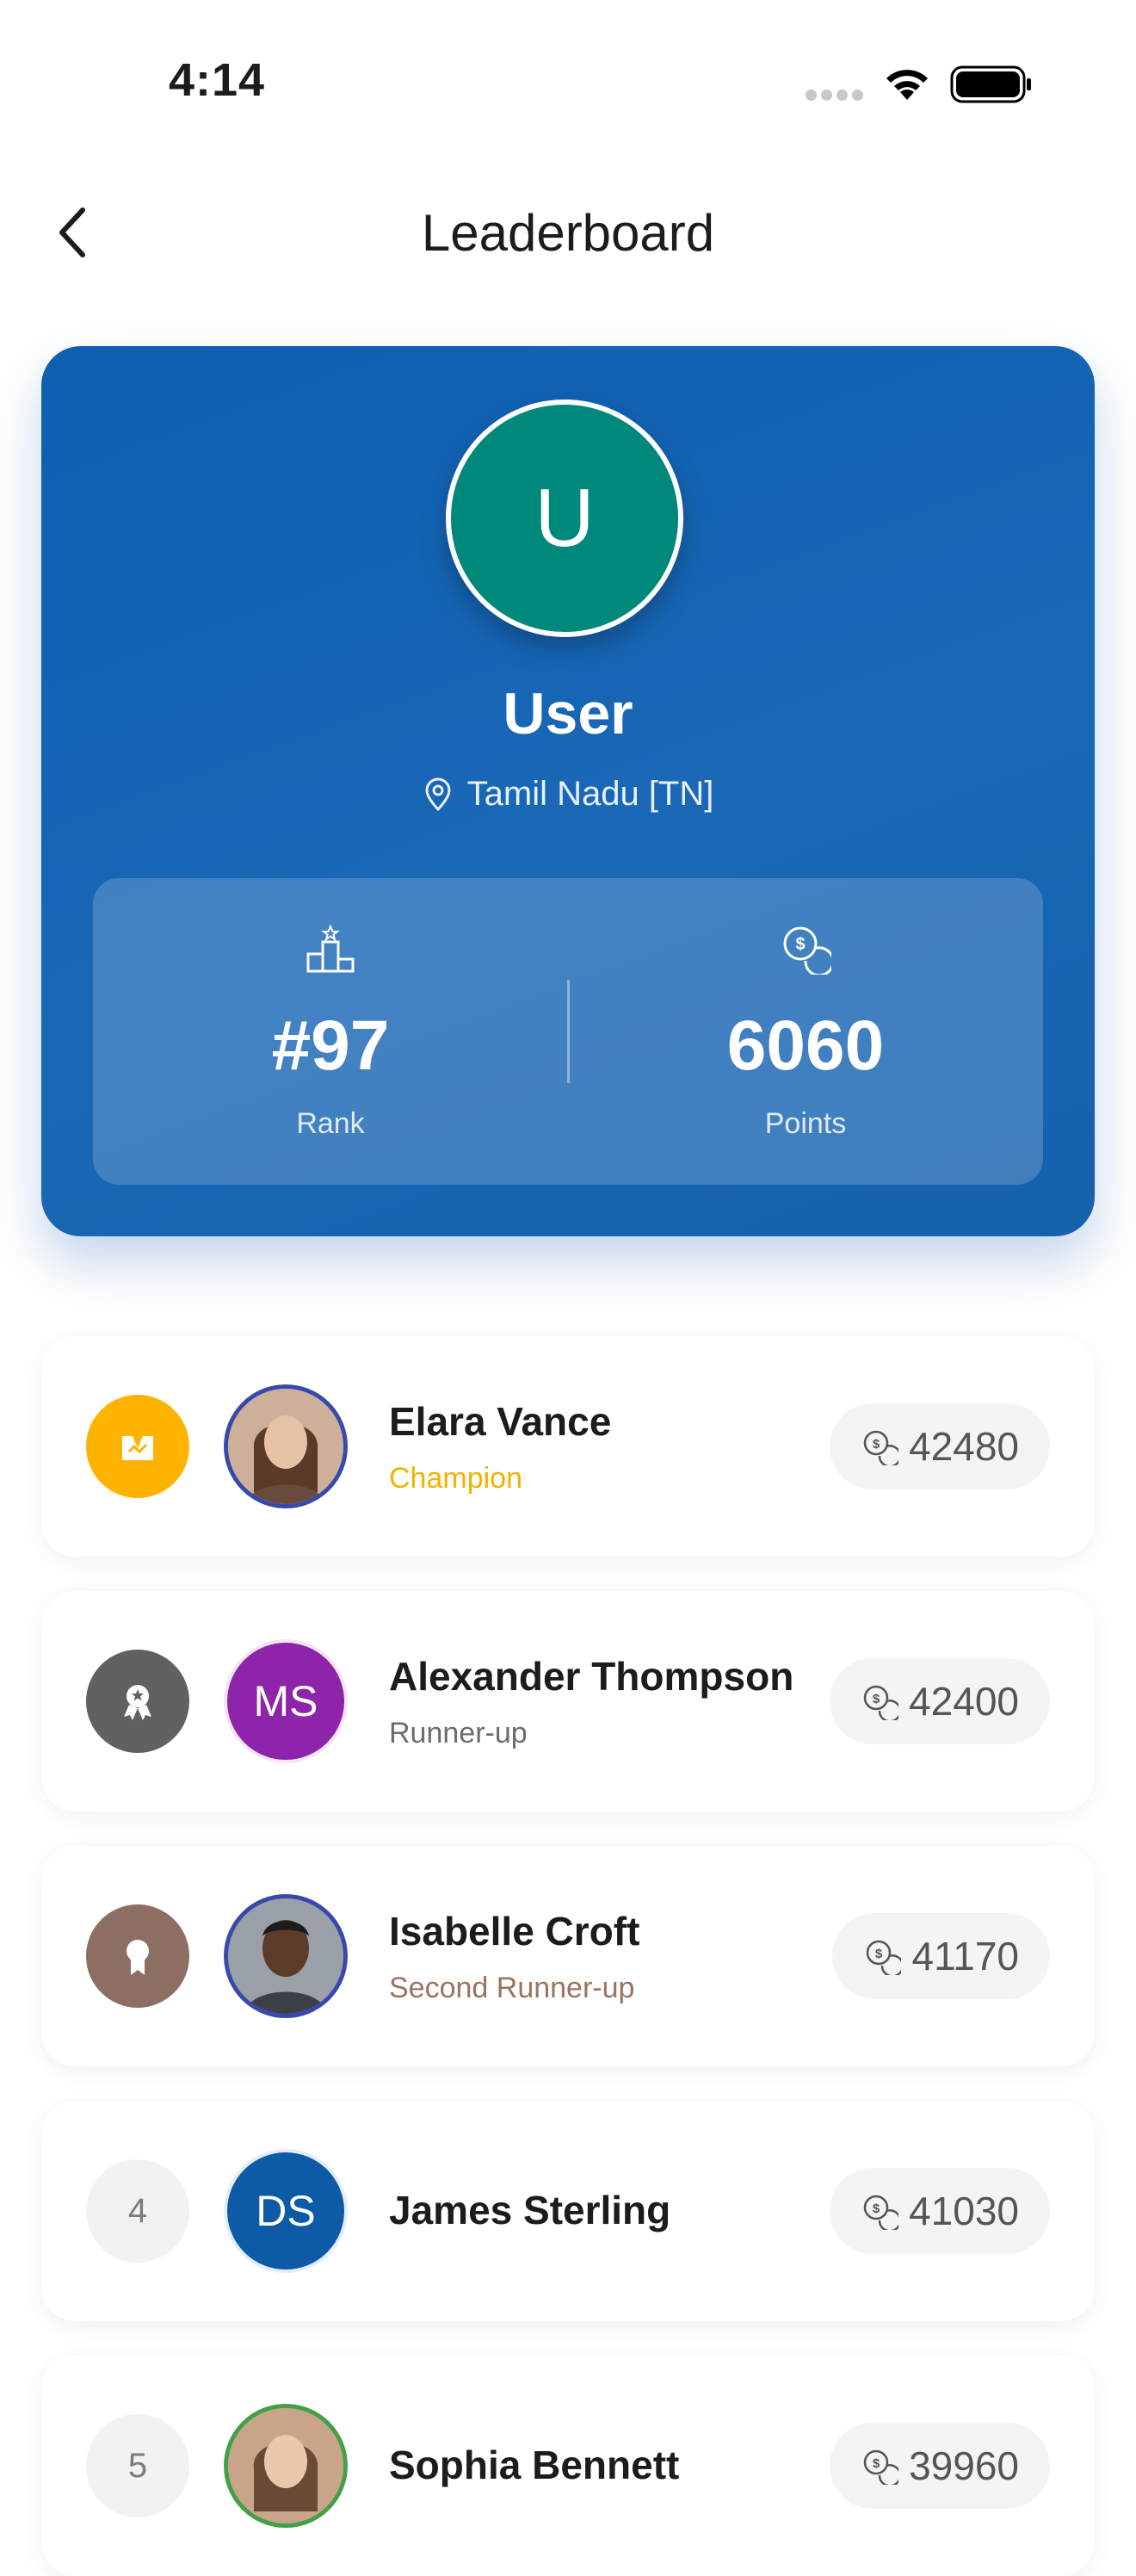 This screenshot has width=1136, height=2576. What do you see at coordinates (512, 1988) in the screenshot?
I see `user-title: Second Runner-up` at bounding box center [512, 1988].